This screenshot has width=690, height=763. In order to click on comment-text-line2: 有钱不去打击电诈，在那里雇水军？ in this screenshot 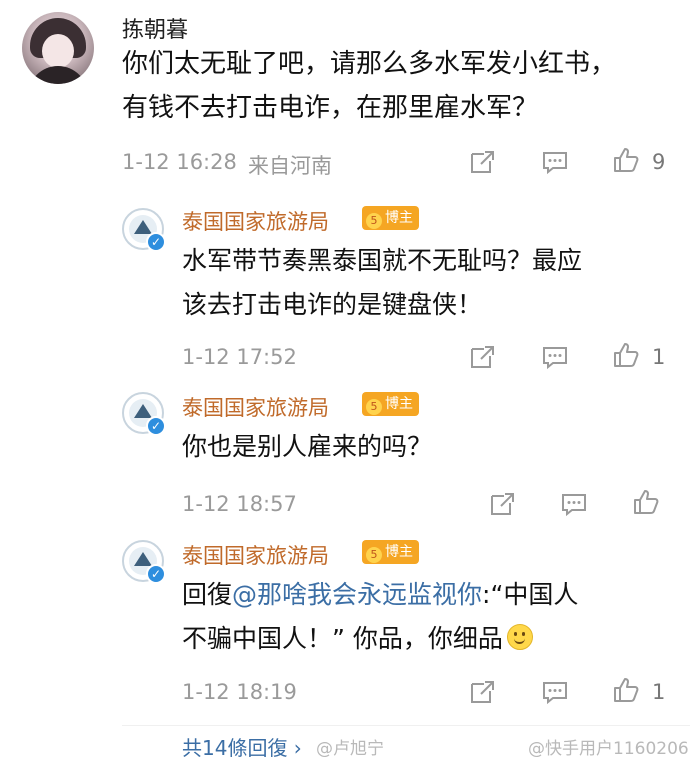, I will do `click(330, 108)`.